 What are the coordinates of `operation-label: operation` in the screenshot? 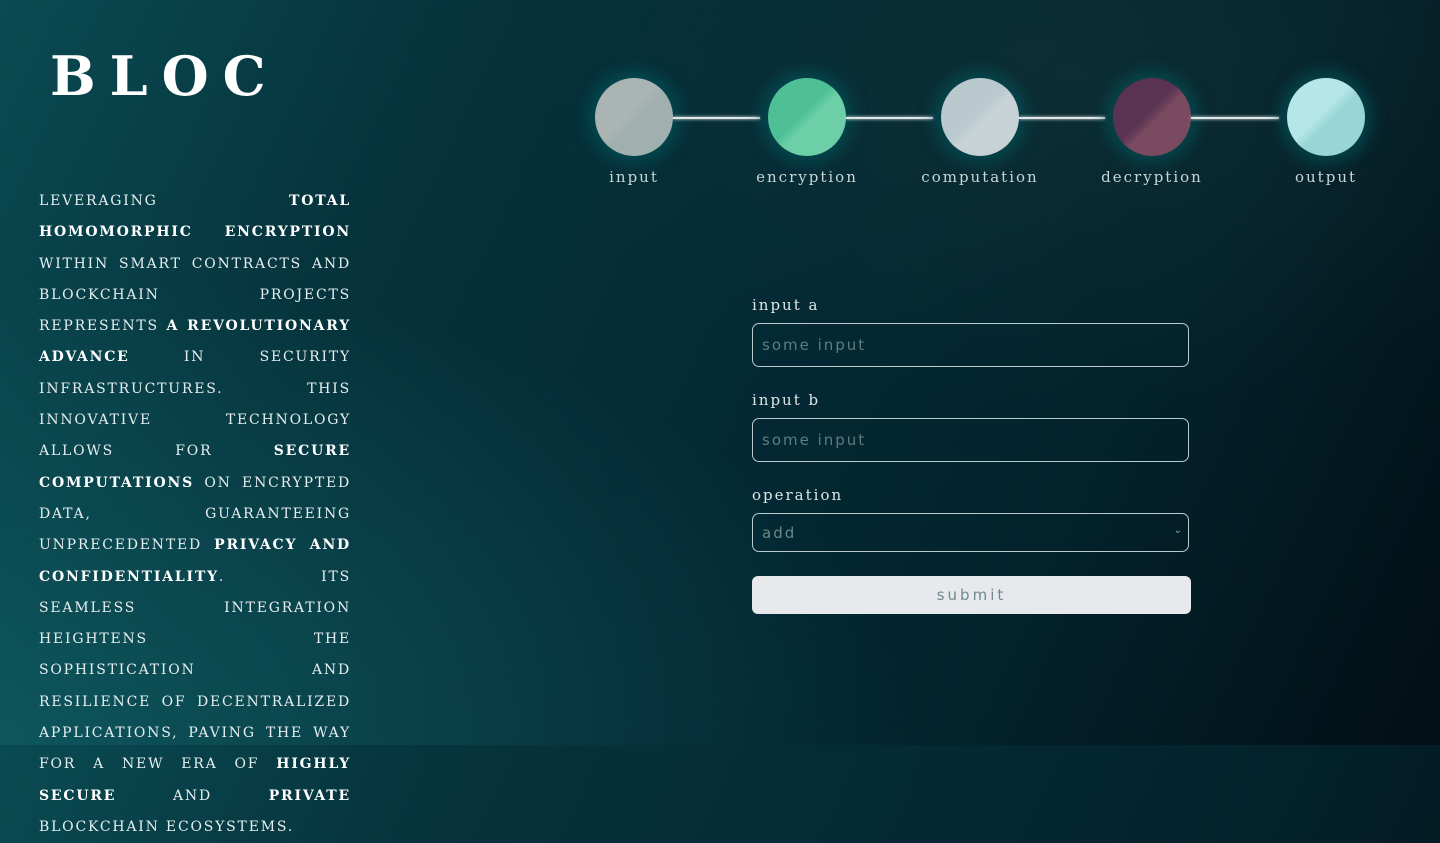 It's located at (798, 495).